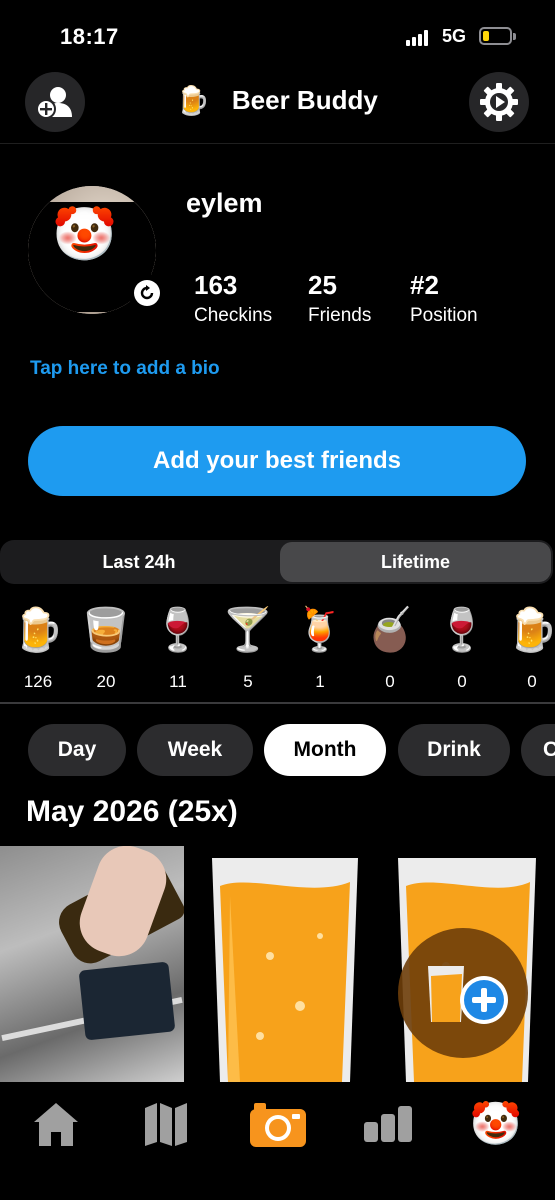 Image resolution: width=555 pixels, height=1200 pixels. Describe the element at coordinates (132, 811) in the screenshot. I see `month-title: May 2026 (25x)` at that location.